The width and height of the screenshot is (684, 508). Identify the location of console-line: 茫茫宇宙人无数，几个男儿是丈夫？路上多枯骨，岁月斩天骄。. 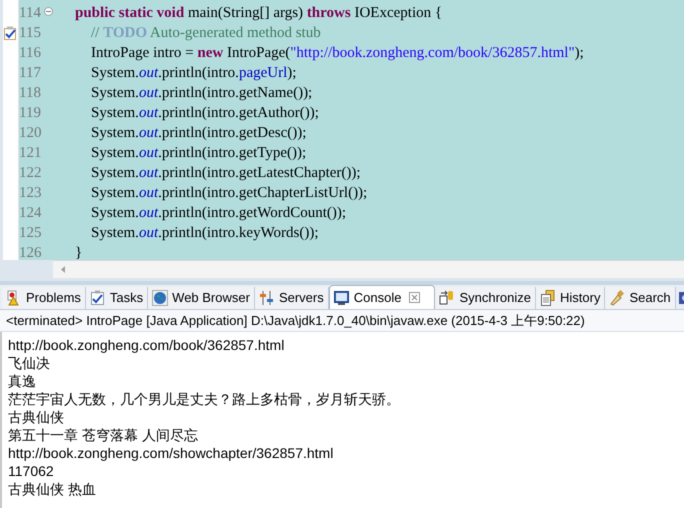
(204, 399).